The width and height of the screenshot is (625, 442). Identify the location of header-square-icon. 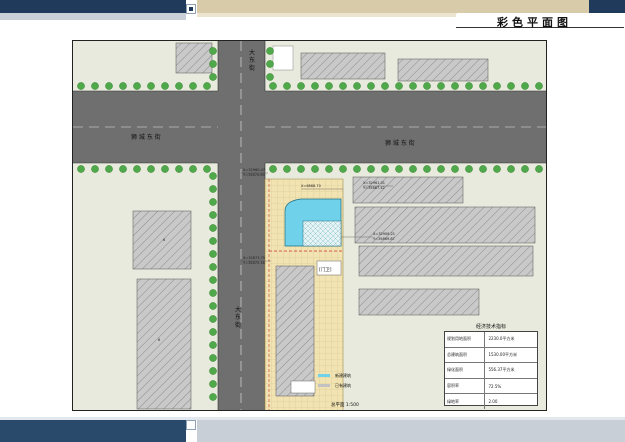
(191, 9).